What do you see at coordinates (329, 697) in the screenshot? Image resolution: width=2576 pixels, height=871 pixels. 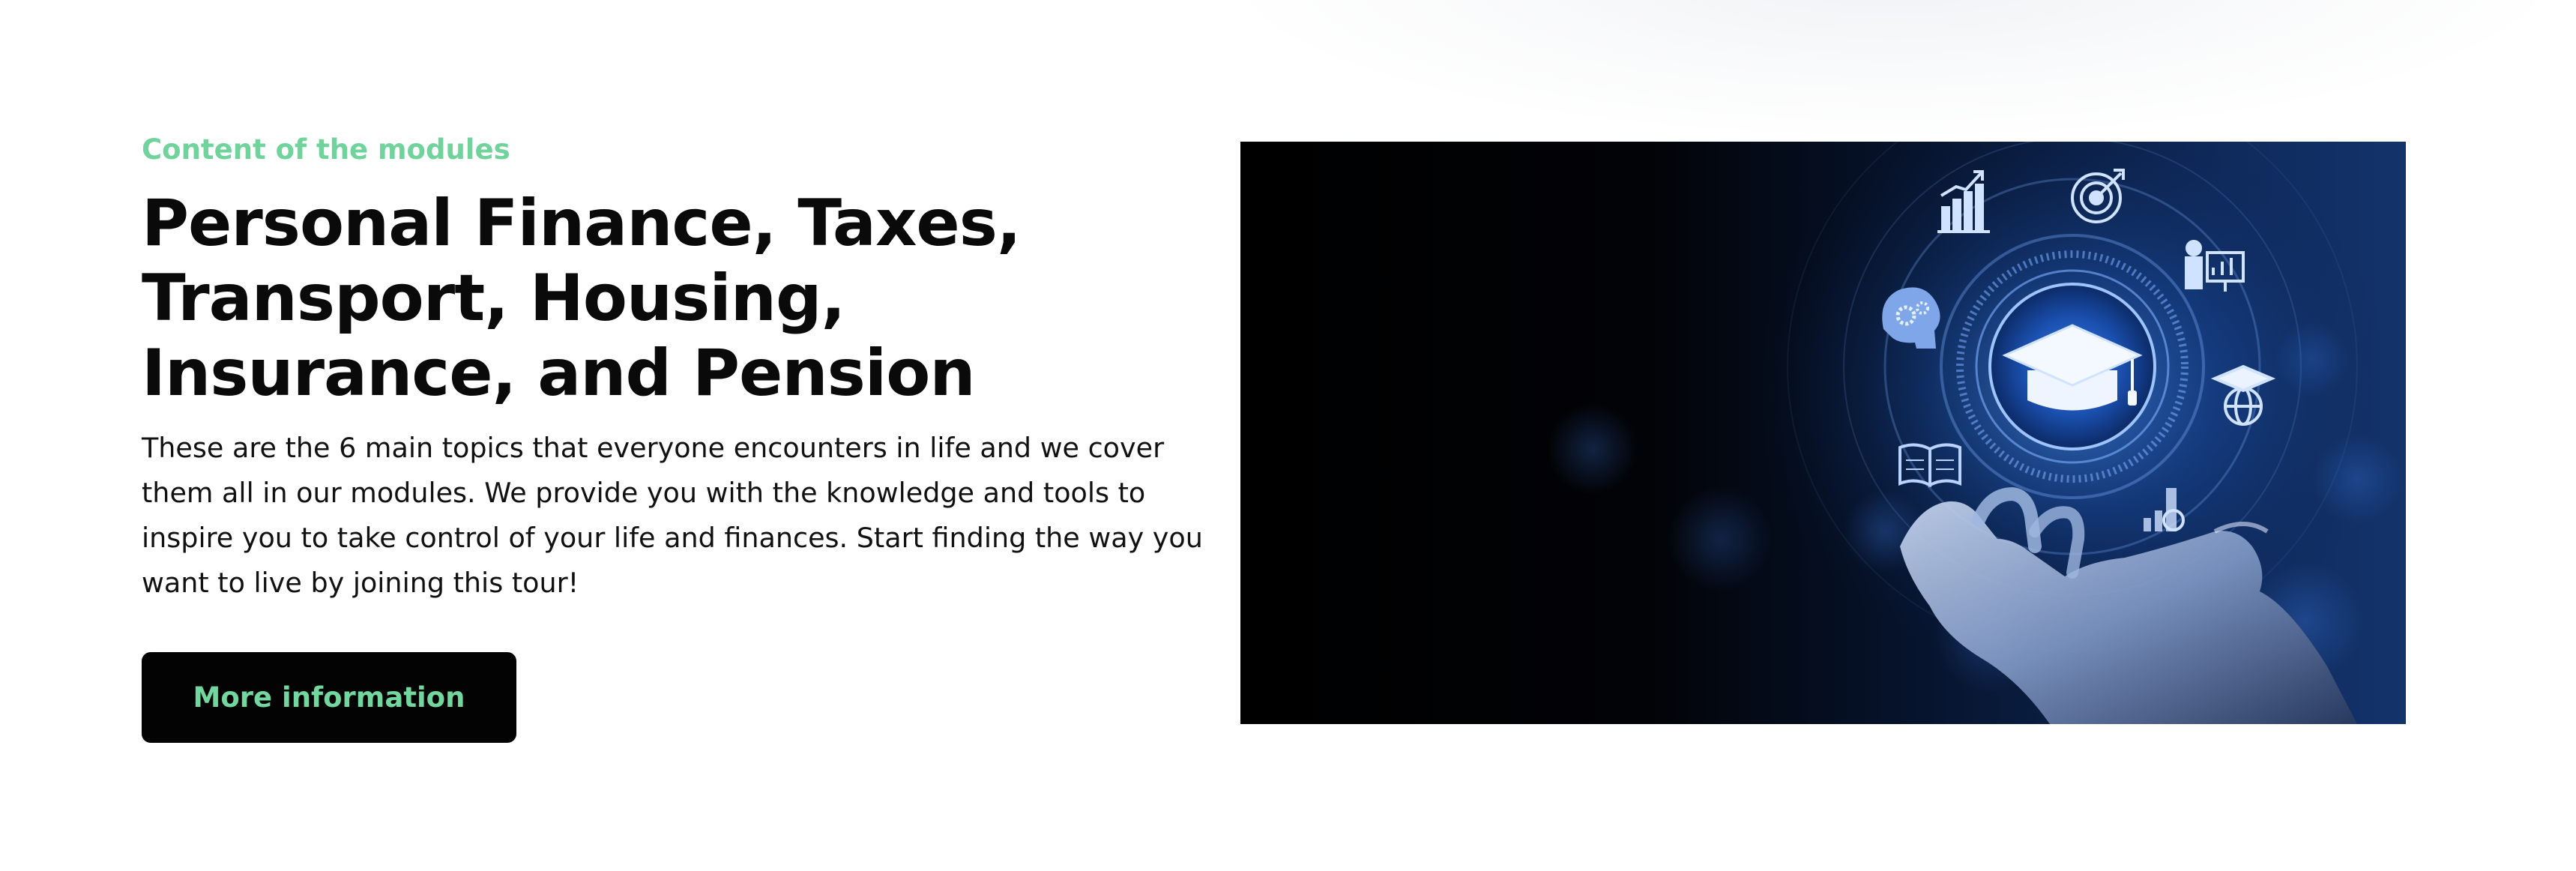 I see `more-information-button: More information` at bounding box center [329, 697].